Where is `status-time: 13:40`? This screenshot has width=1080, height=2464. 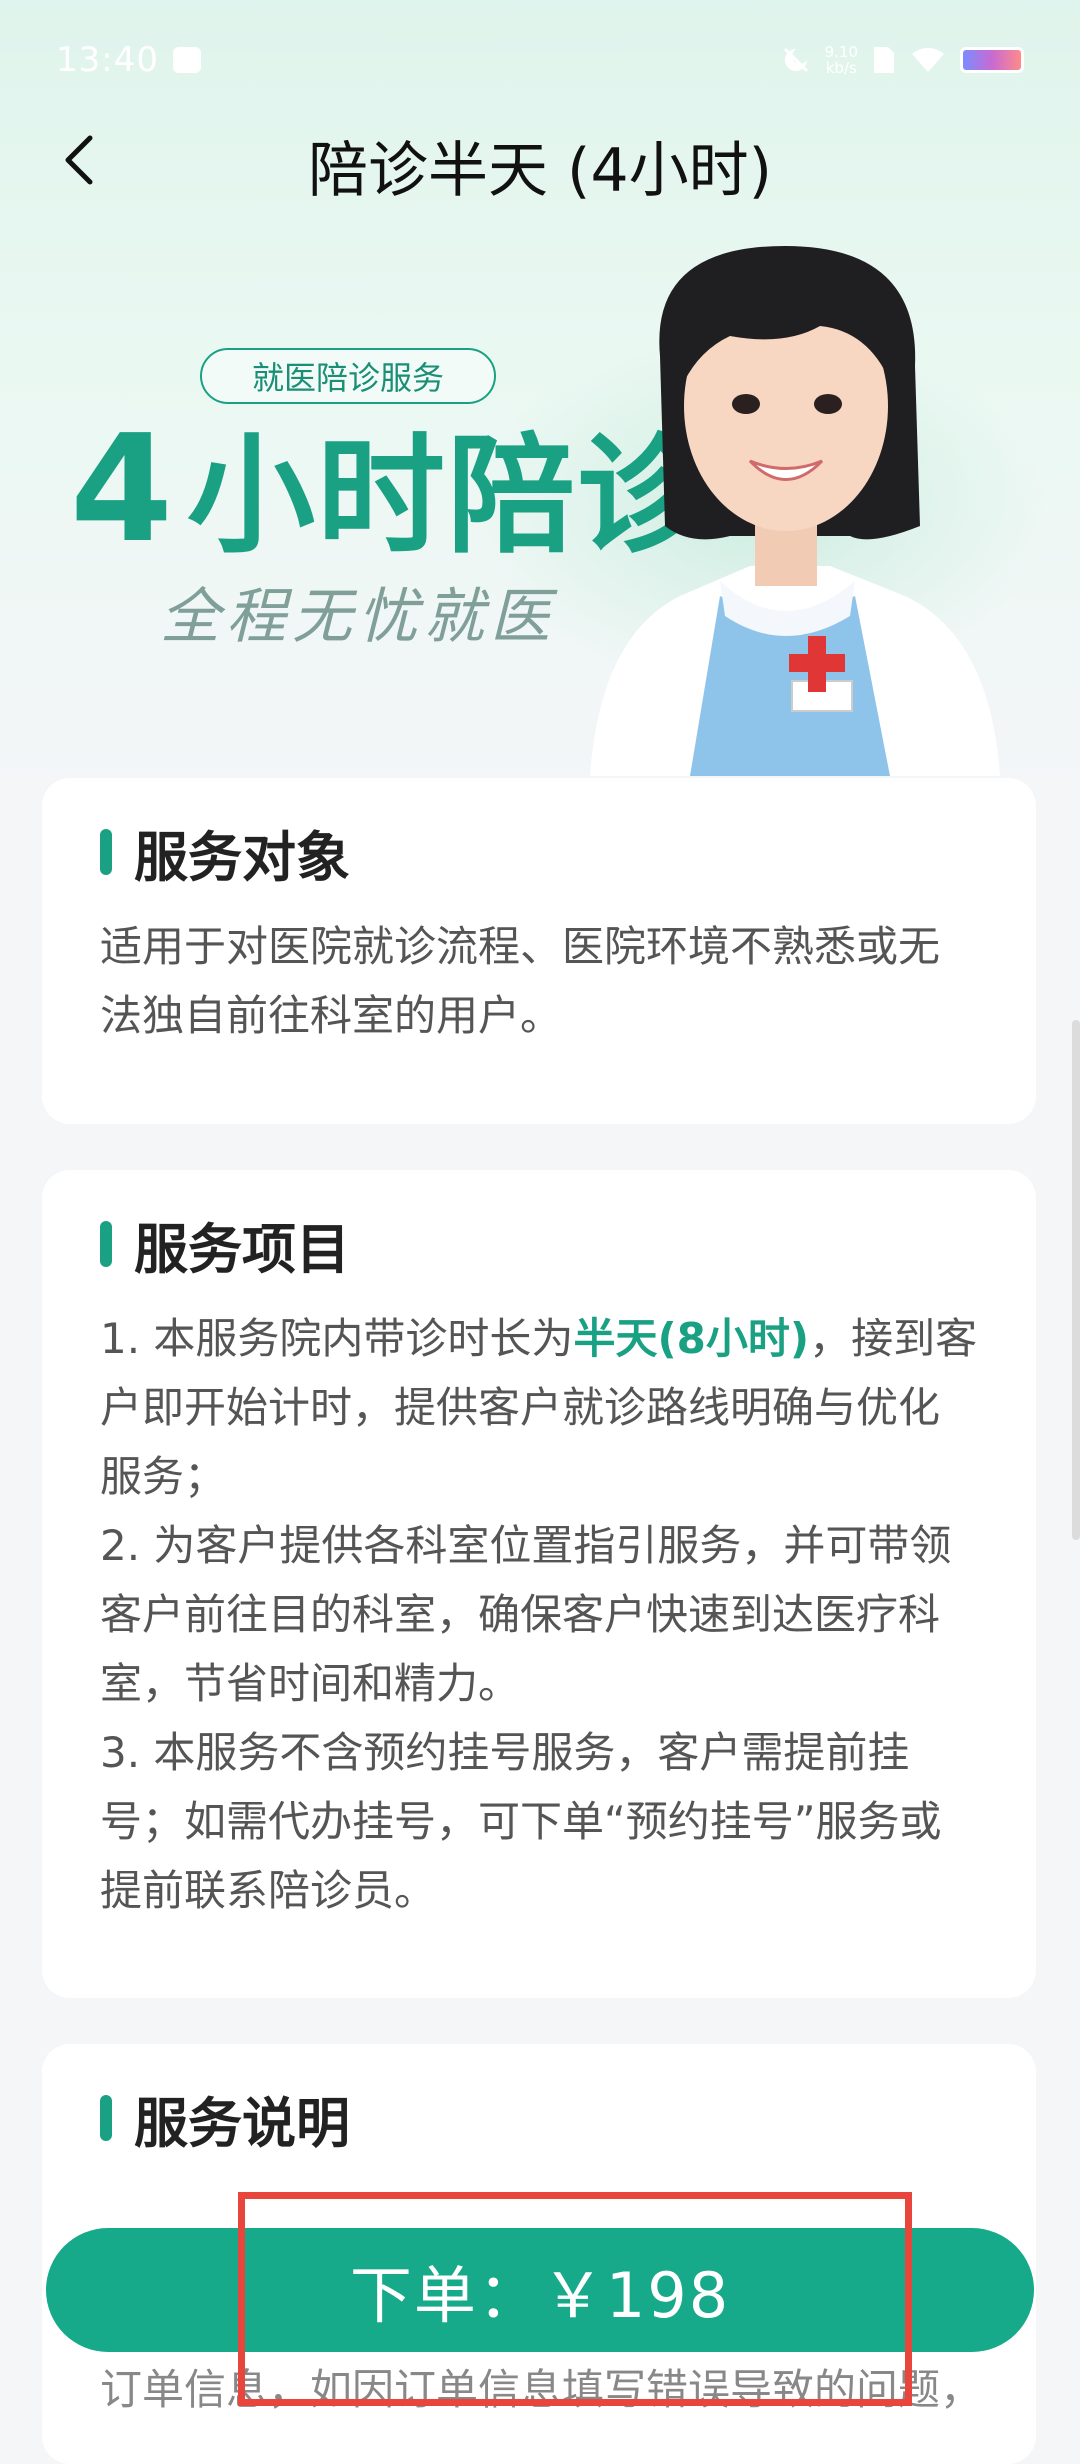
status-time: 13:40 is located at coordinates (107, 60).